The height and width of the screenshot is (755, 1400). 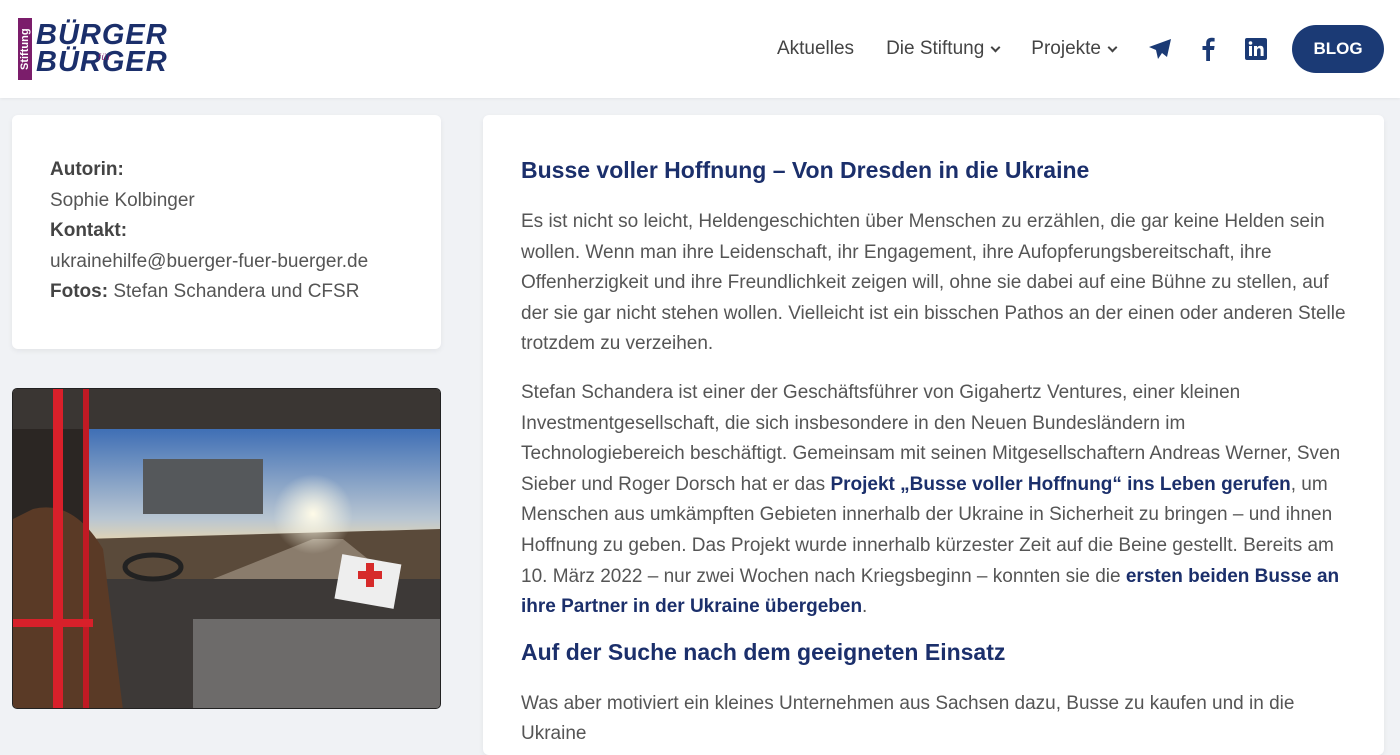 I want to click on blog-button: BLOG, so click(x=1338, y=49).